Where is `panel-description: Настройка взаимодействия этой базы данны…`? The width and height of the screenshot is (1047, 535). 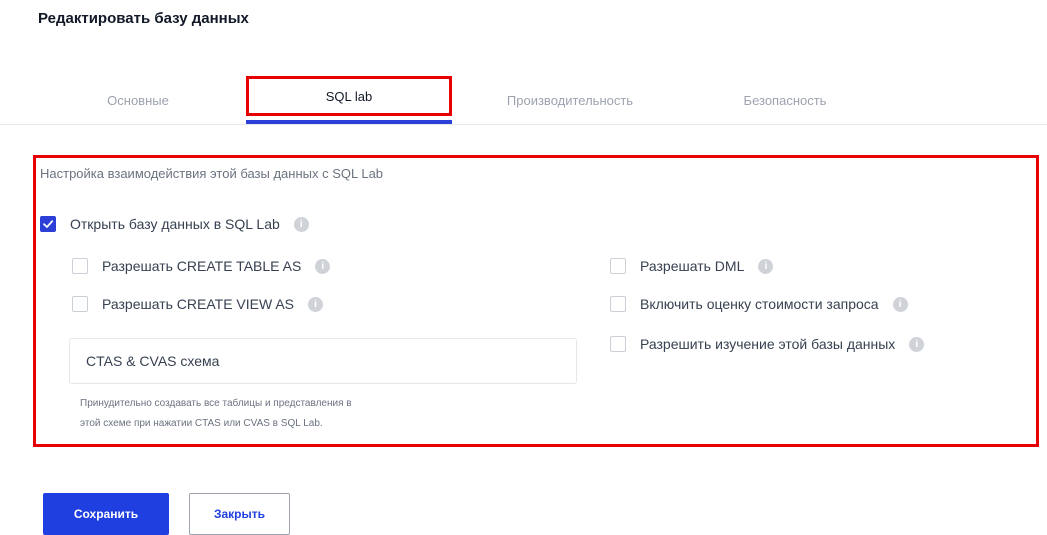 panel-description: Настройка взаимодействия этой базы данны… is located at coordinates (212, 173).